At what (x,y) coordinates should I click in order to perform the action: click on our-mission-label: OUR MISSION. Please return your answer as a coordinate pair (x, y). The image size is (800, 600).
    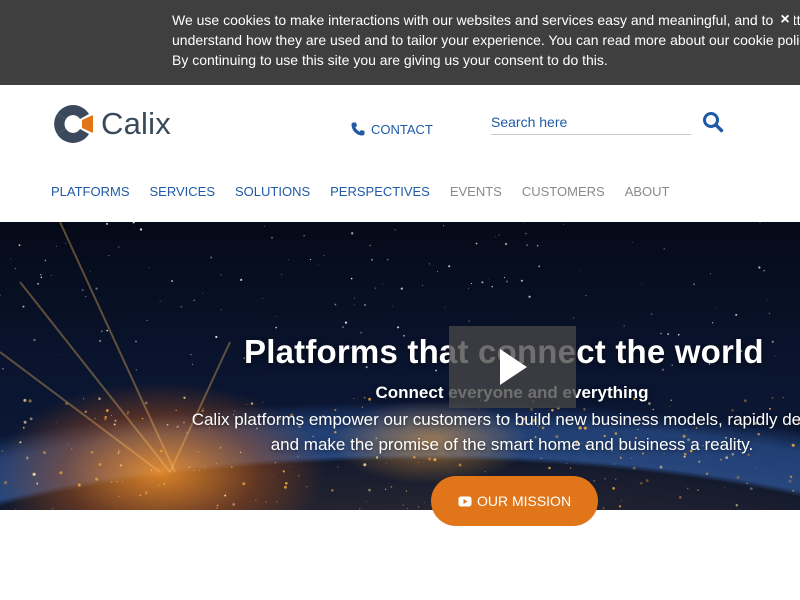
    Looking at the image, I should click on (524, 501).